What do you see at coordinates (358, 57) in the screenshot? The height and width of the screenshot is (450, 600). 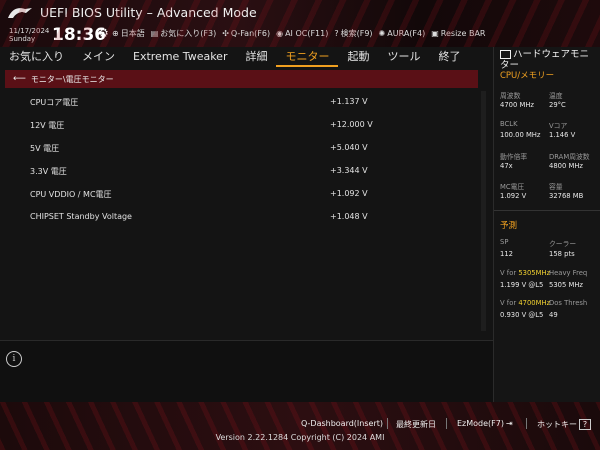 I see `tab-boot: 起動` at bounding box center [358, 57].